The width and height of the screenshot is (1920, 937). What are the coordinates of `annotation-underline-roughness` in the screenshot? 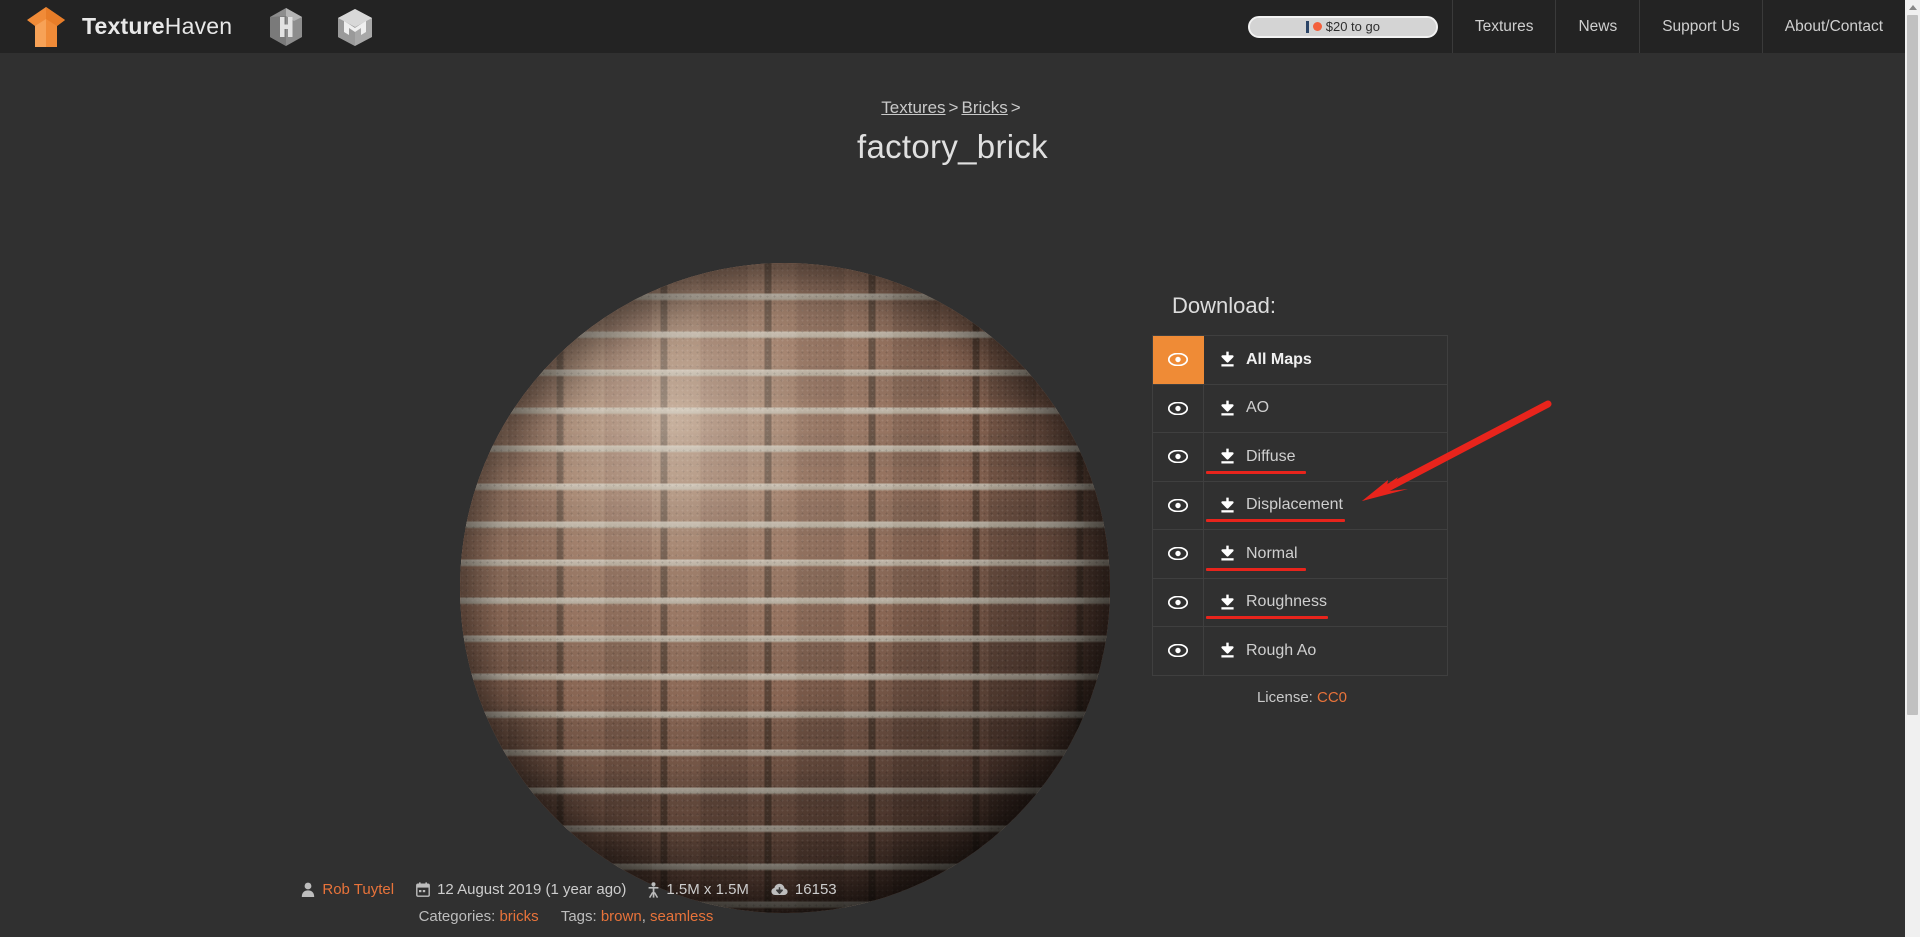 It's located at (1267, 617).